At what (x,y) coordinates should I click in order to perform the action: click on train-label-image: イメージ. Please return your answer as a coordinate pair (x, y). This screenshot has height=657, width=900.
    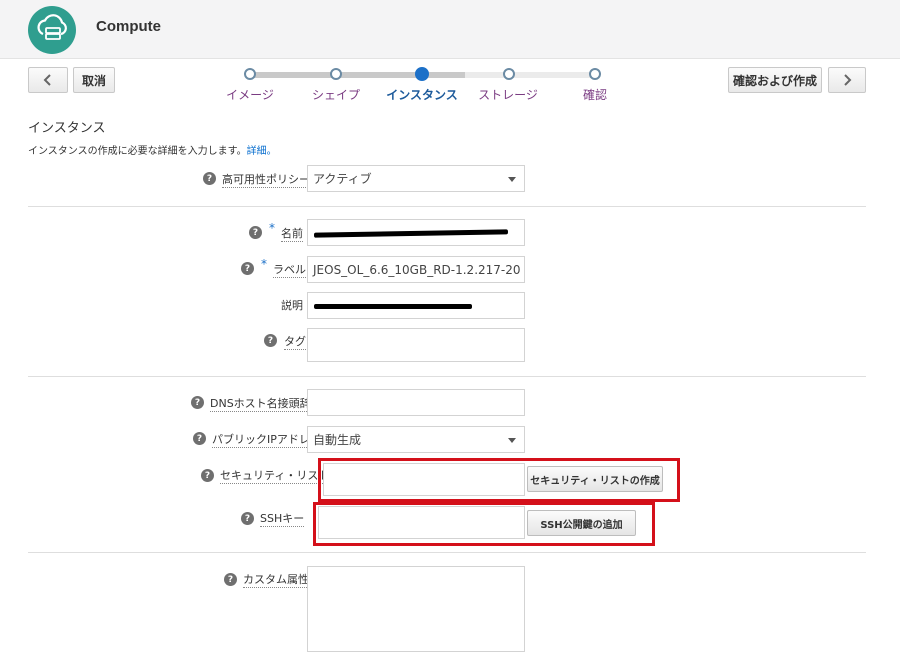
    Looking at the image, I should click on (250, 94).